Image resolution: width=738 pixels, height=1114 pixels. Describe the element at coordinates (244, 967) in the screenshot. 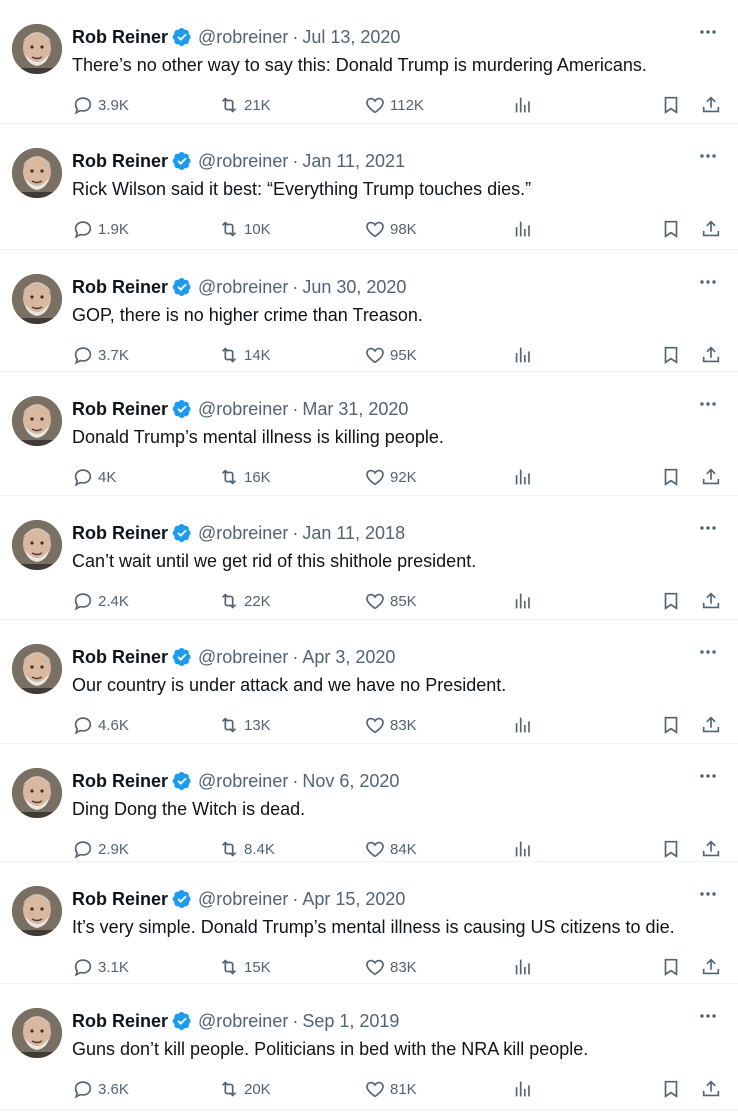

I see `retweet-button: 15K` at that location.